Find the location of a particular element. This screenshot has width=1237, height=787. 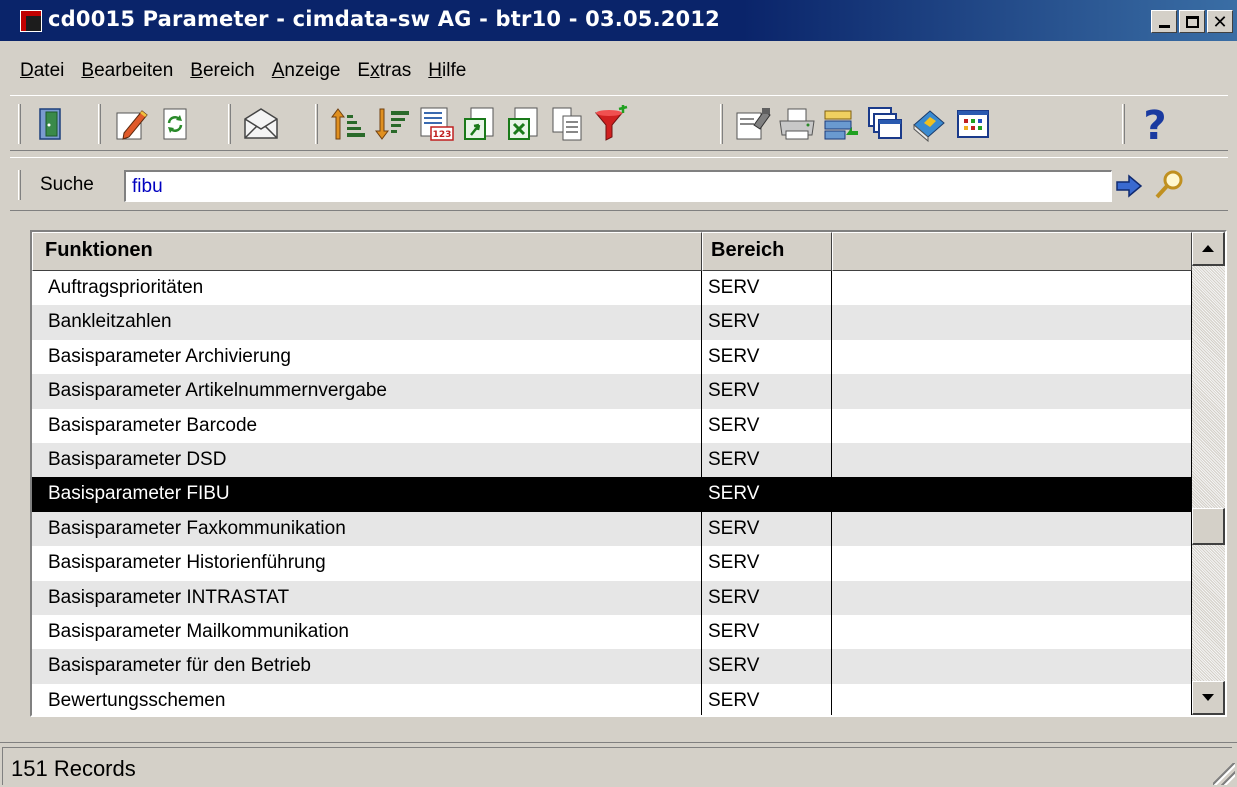

table-row: Auftragsprioritäten SERV is located at coordinates (612, 288).